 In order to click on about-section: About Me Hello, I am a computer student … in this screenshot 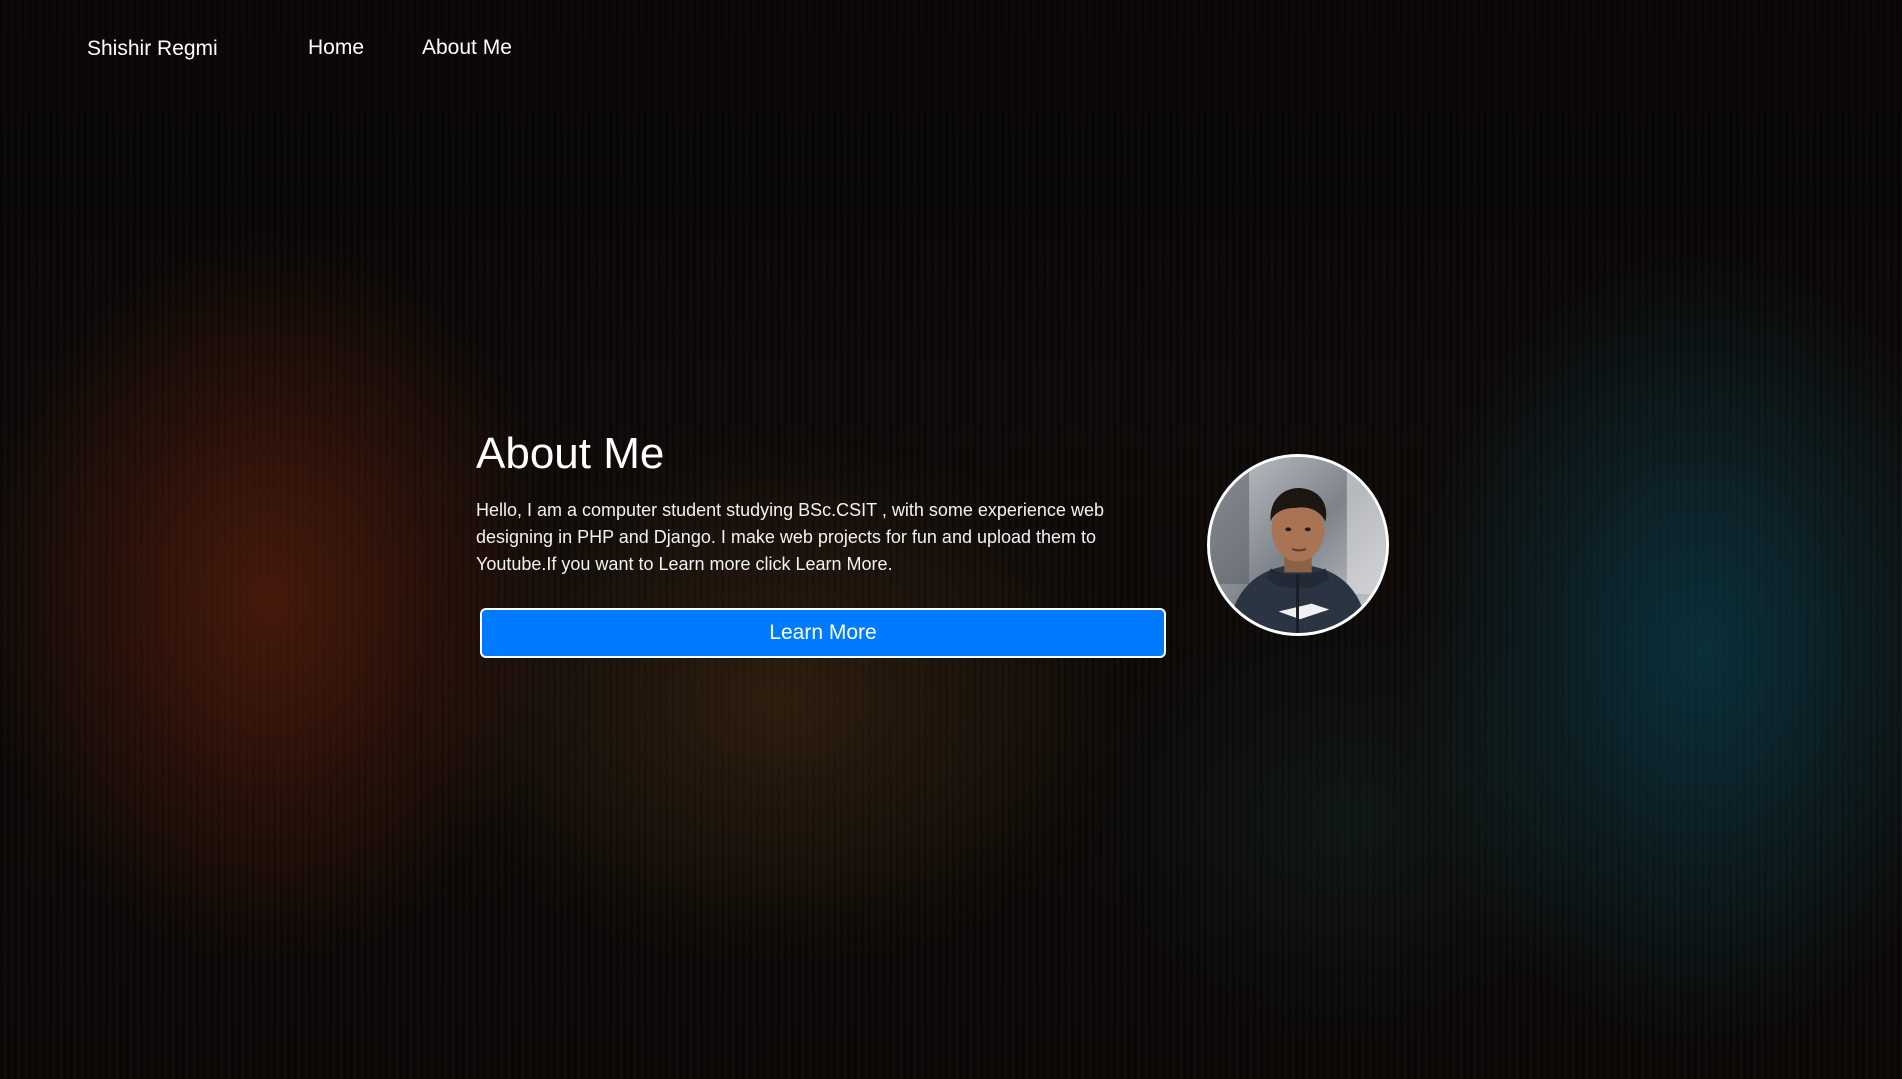, I will do `click(826, 543)`.